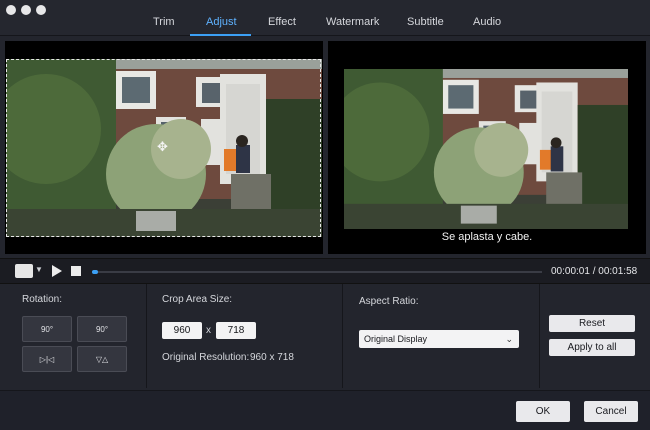 Image resolution: width=650 pixels, height=430 pixels. Describe the element at coordinates (206, 357) in the screenshot. I see `original-resolution-label: Original Resolution:` at that location.